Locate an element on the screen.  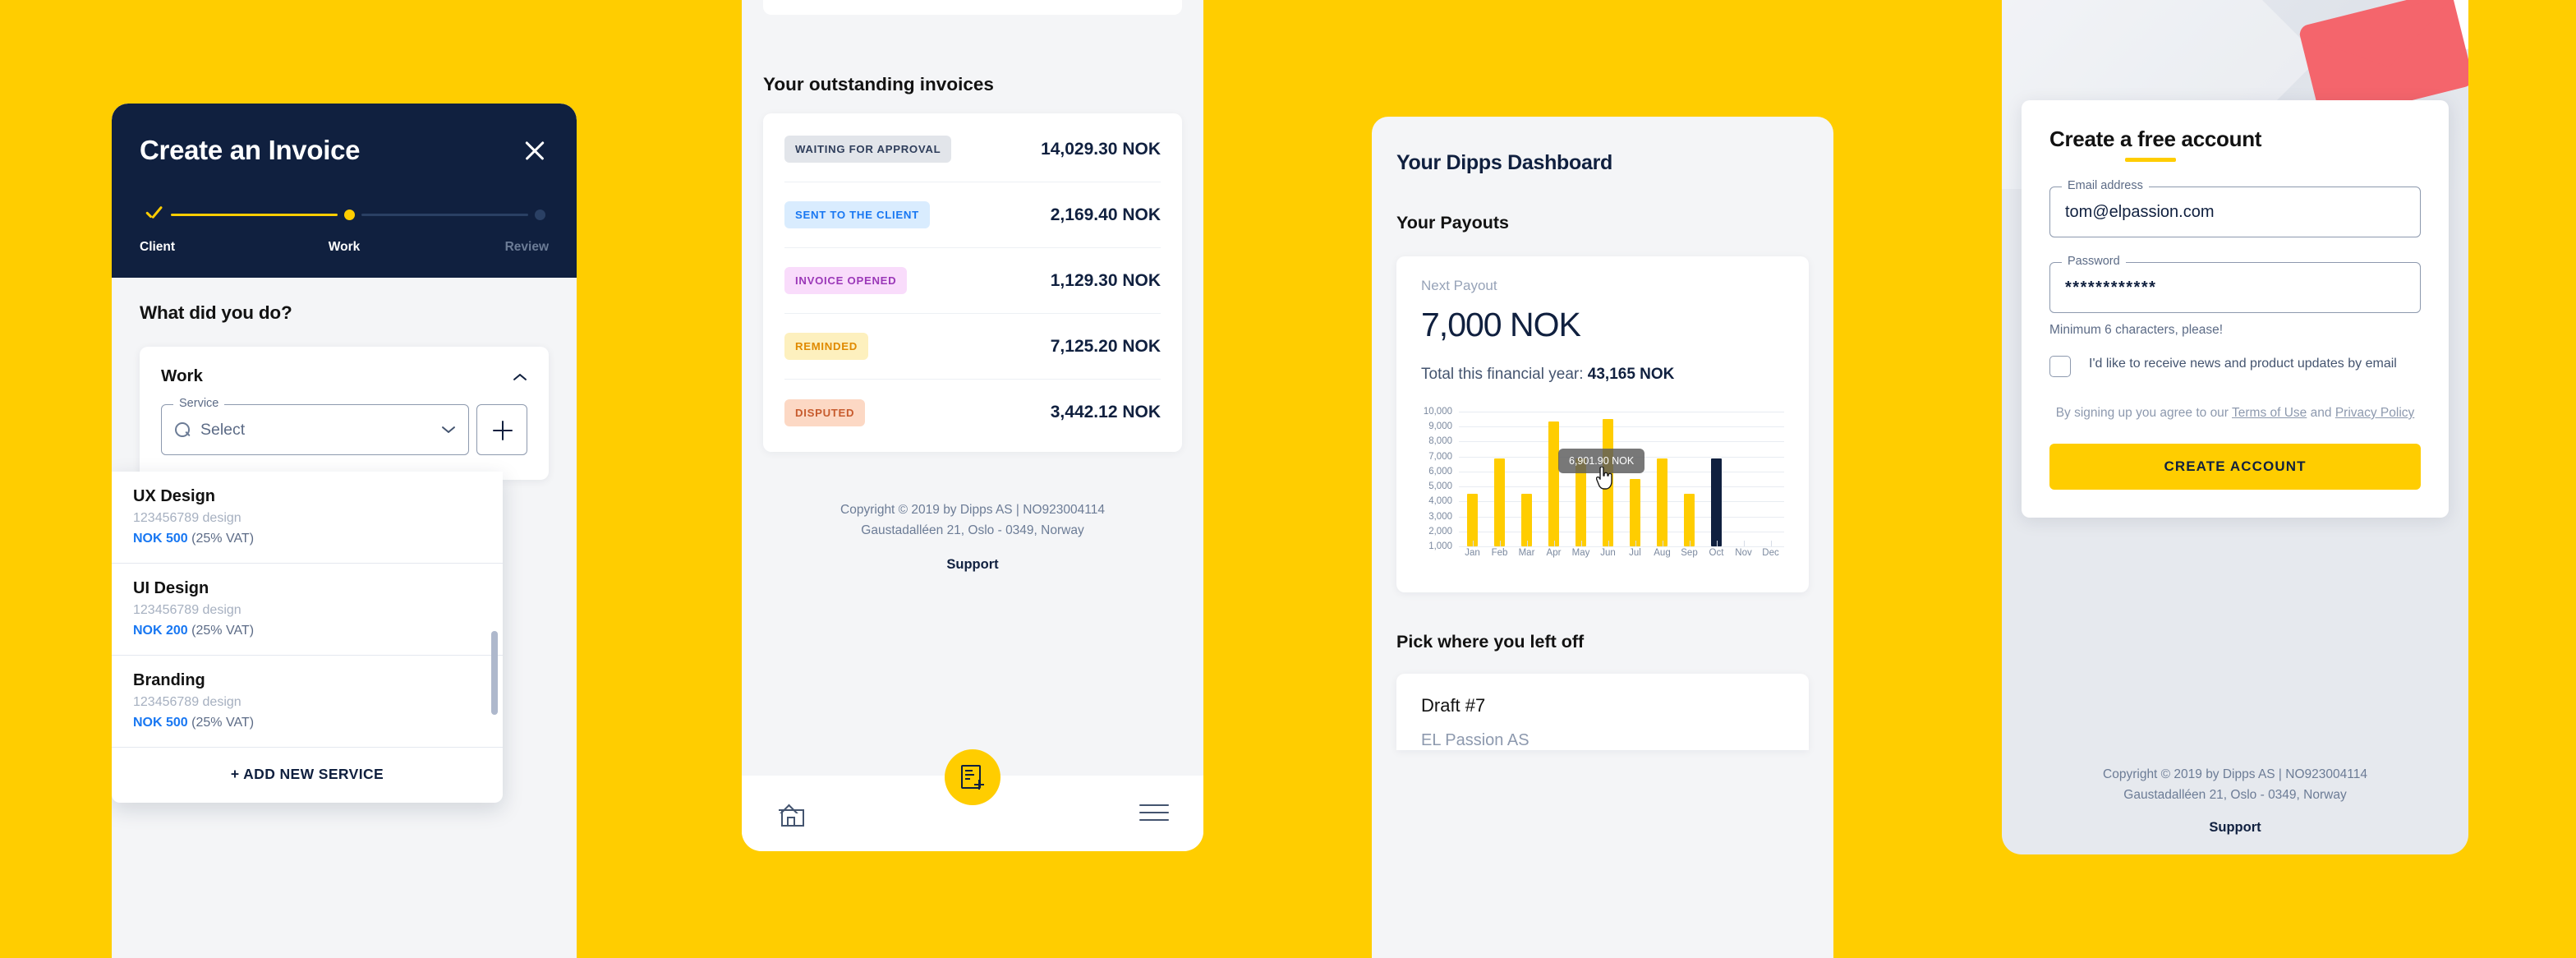
step-label-client: Client is located at coordinates (177, 247).